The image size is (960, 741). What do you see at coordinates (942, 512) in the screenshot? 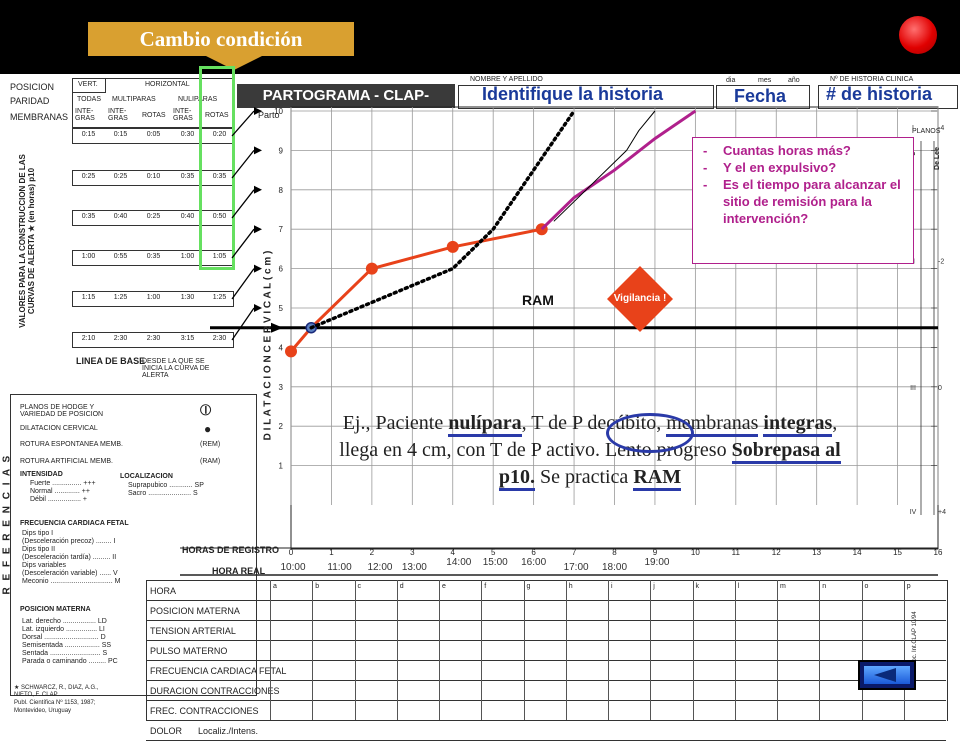
I see `delee-tick: +4` at bounding box center [942, 512].